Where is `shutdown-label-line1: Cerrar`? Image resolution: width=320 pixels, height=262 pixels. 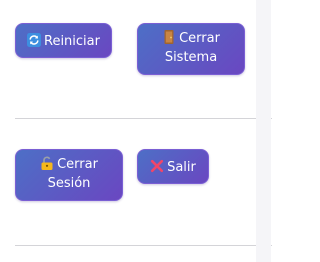
shutdown-label-line1: Cerrar is located at coordinates (199, 38).